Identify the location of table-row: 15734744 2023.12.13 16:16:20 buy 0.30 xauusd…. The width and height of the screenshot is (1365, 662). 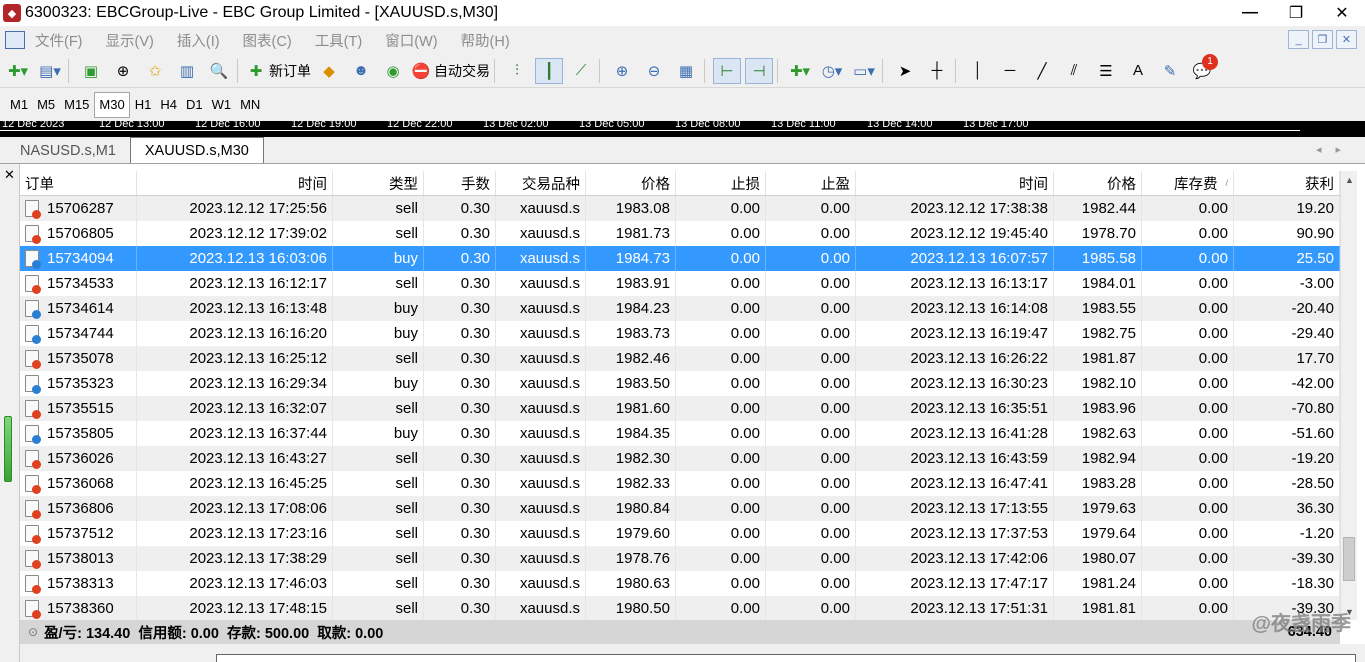
(680, 333).